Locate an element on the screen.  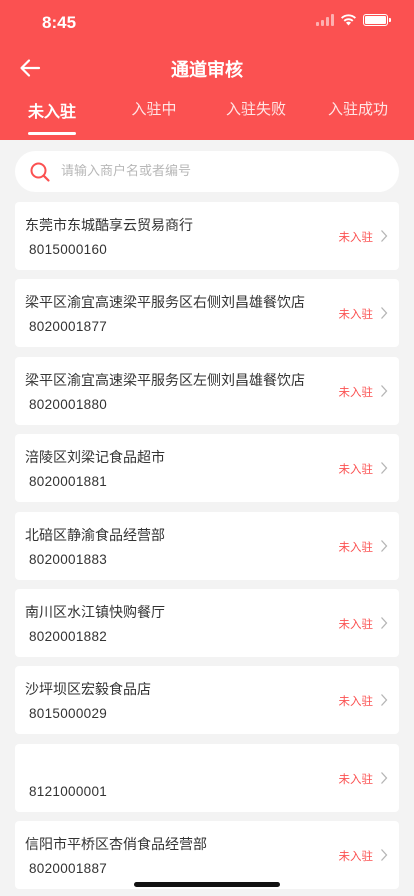
merchant-code: 8015000029 is located at coordinates (68, 714).